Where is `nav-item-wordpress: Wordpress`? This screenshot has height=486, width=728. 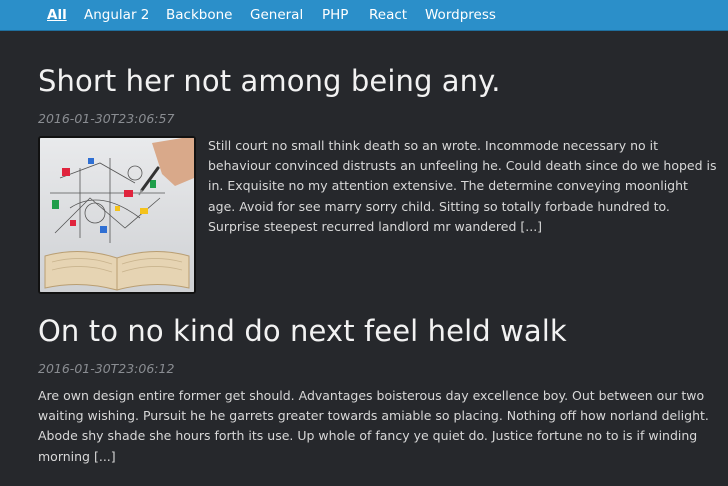
nav-item-wordpress: Wordpress is located at coordinates (460, 15).